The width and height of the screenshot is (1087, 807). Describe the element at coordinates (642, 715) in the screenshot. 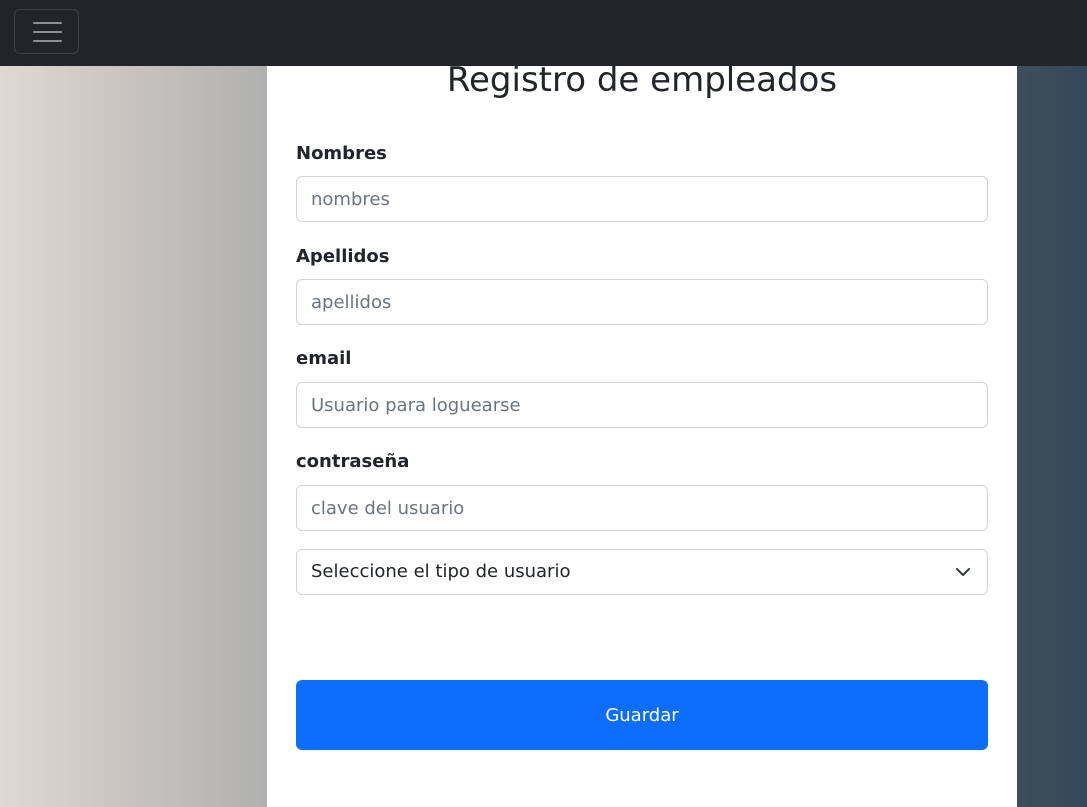

I see `guardar-button: Guardar` at that location.